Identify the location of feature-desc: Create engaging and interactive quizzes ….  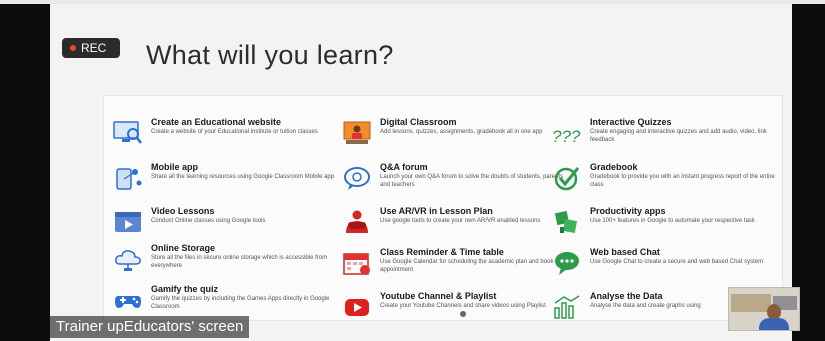
(678, 136).